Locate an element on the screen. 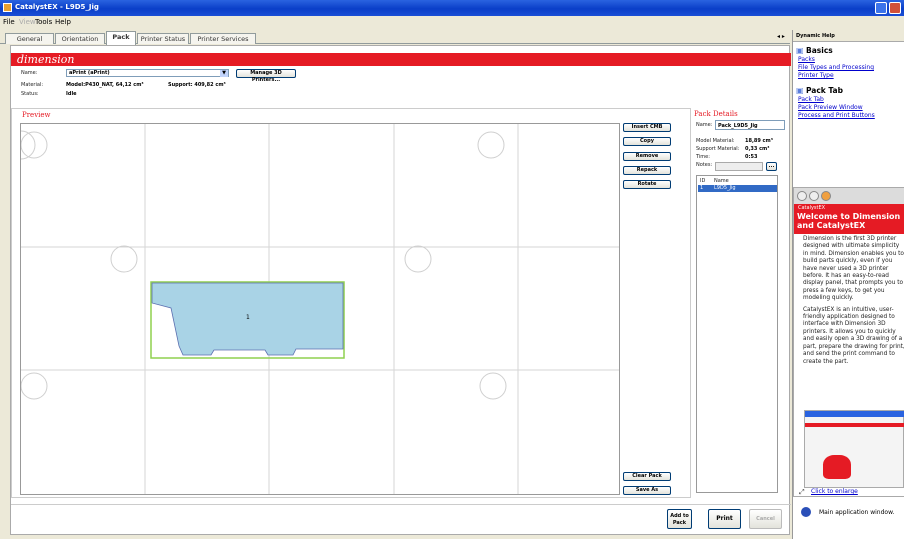 This screenshot has width=904, height=539. model-material-value: Model:P430_NAT, 64,12 cm³ is located at coordinates (105, 85).